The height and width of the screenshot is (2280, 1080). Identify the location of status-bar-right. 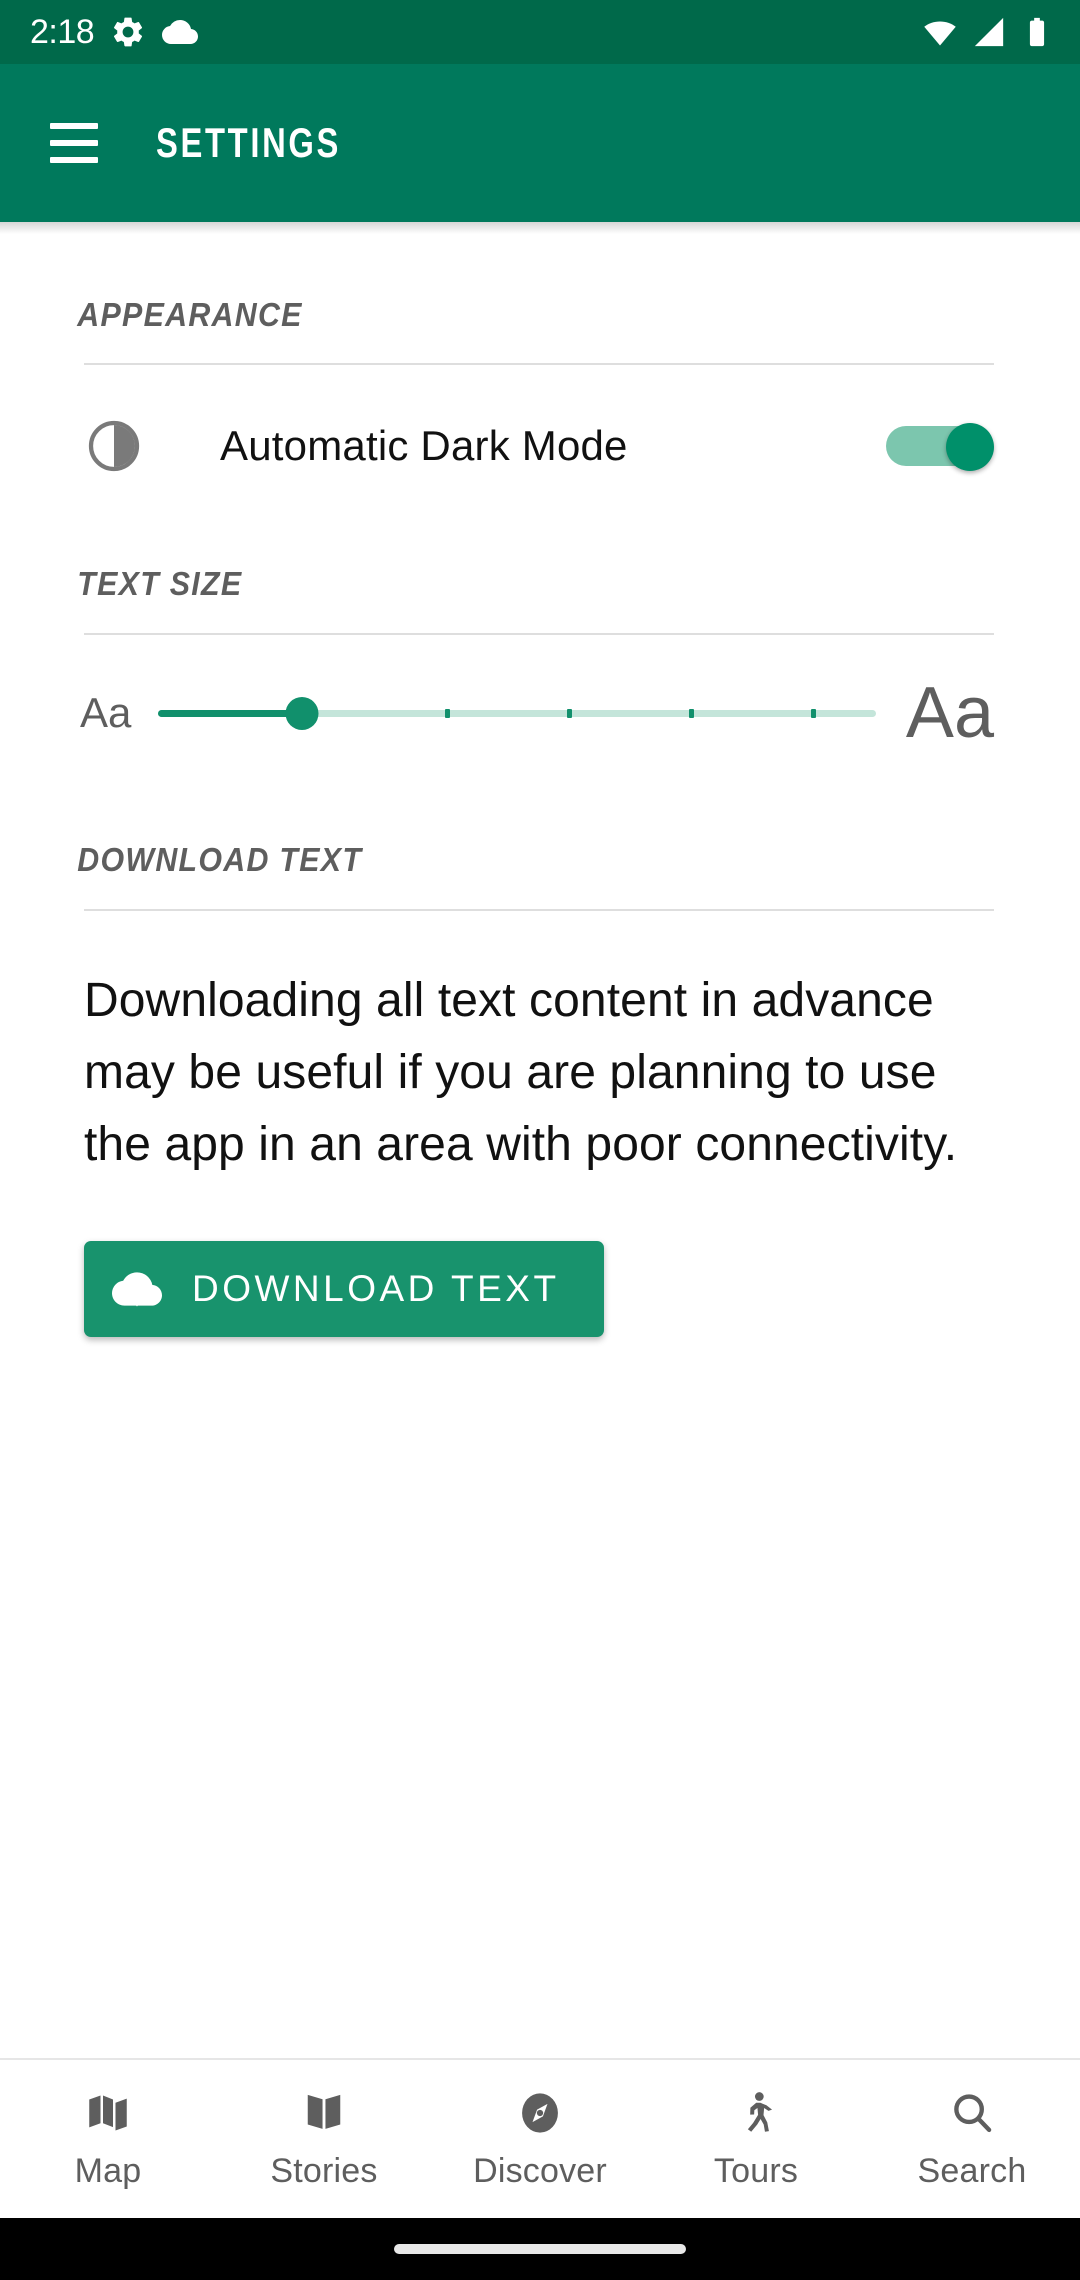
(988, 32).